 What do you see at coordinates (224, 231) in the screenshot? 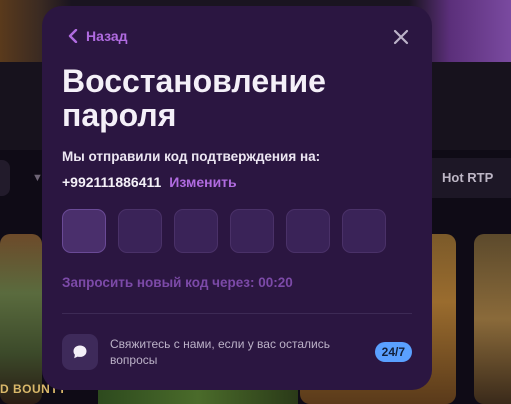
I see `verification-code-inputs` at bounding box center [224, 231].